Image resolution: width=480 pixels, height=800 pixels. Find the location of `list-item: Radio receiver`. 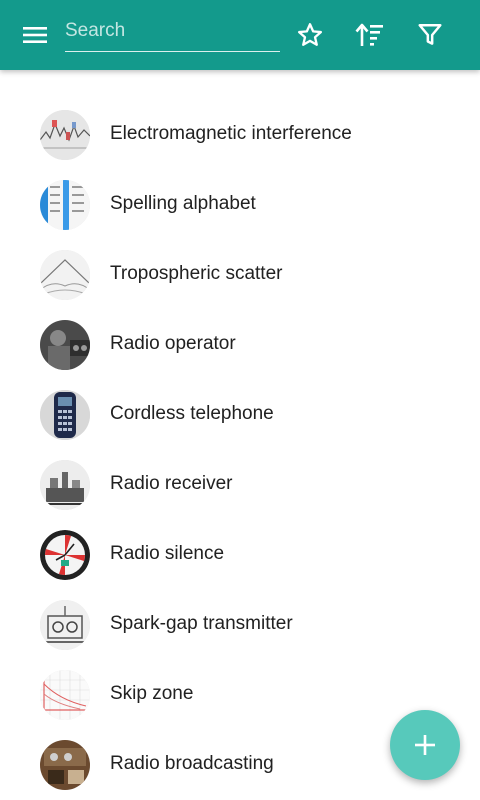

list-item: Radio receiver is located at coordinates (240, 485).